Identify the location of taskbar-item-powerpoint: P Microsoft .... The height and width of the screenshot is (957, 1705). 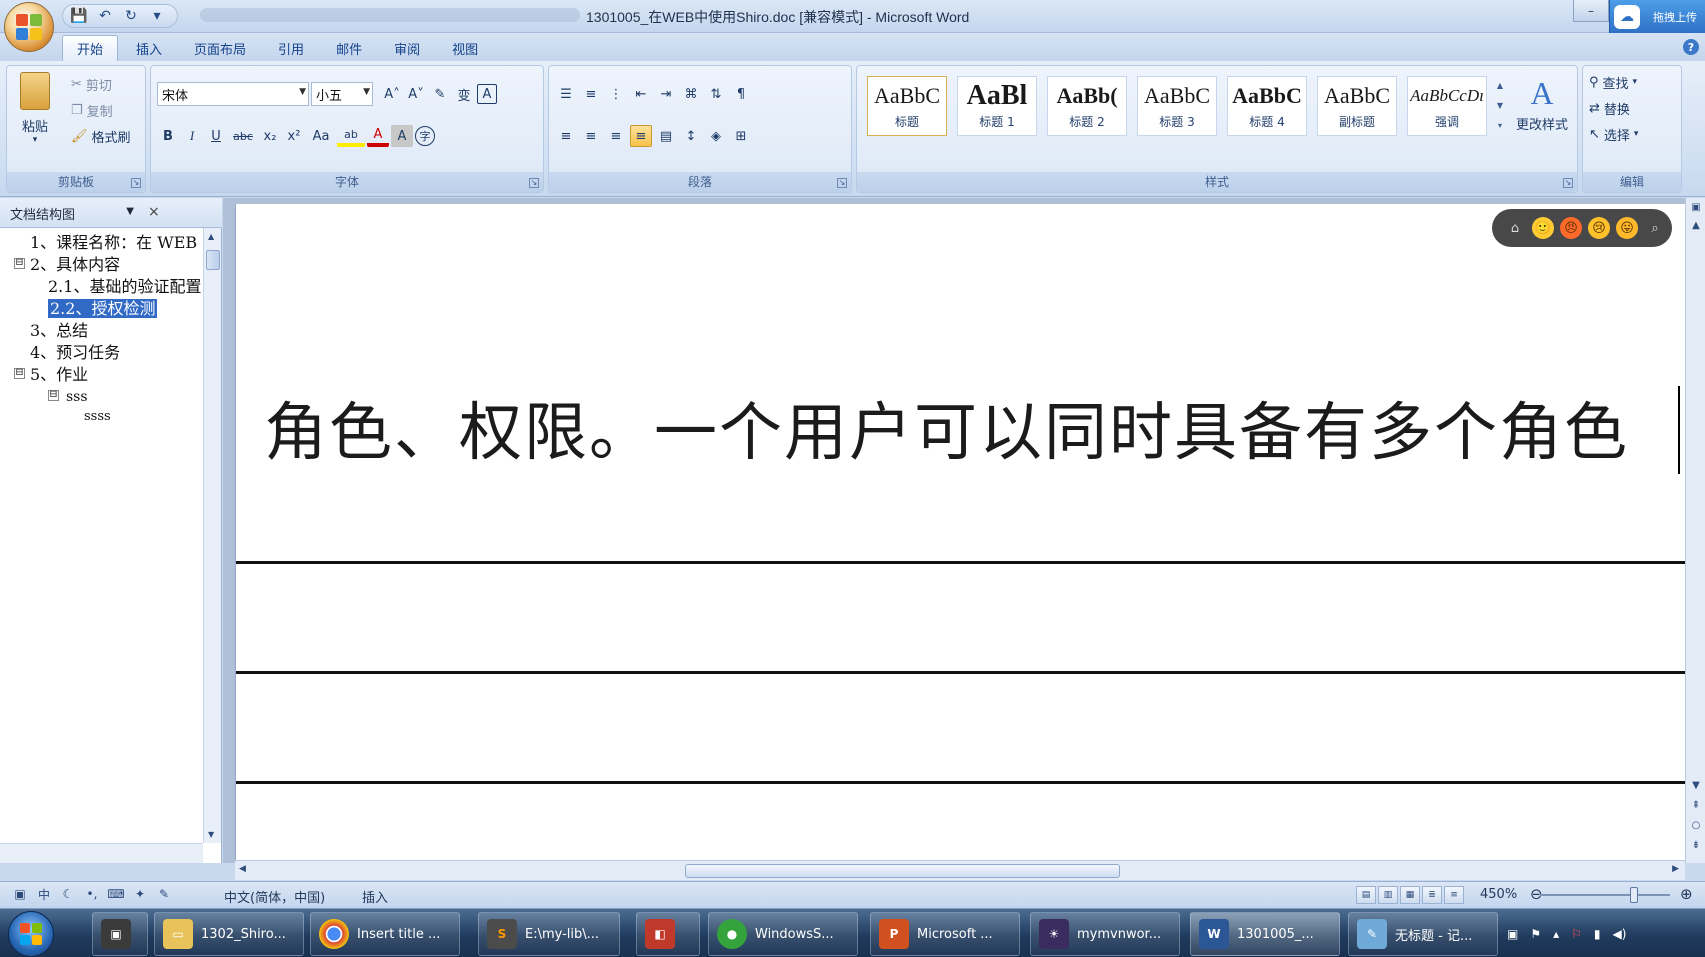
(945, 934).